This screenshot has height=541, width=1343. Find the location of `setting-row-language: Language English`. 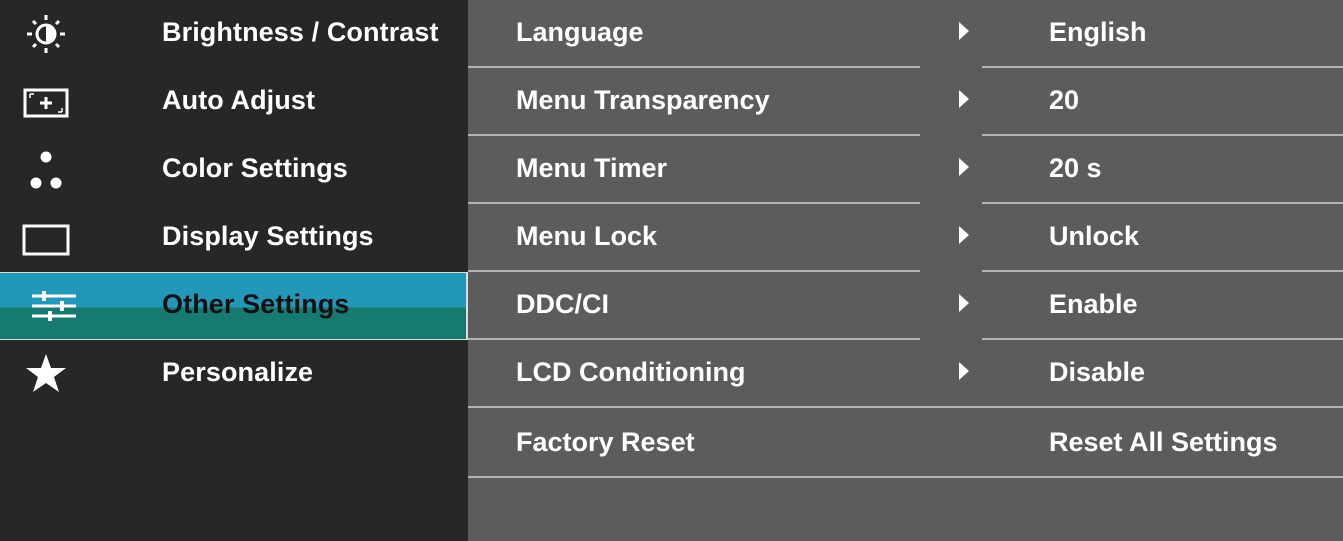

setting-row-language: Language English is located at coordinates (905, 34).